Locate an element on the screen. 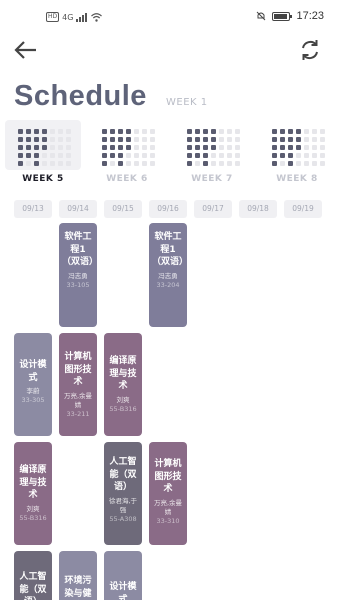 The image size is (338, 600). week-selector: WEEK 5 WEEK 6 WEEK 7 WEEK 8 is located at coordinates (169, 154).